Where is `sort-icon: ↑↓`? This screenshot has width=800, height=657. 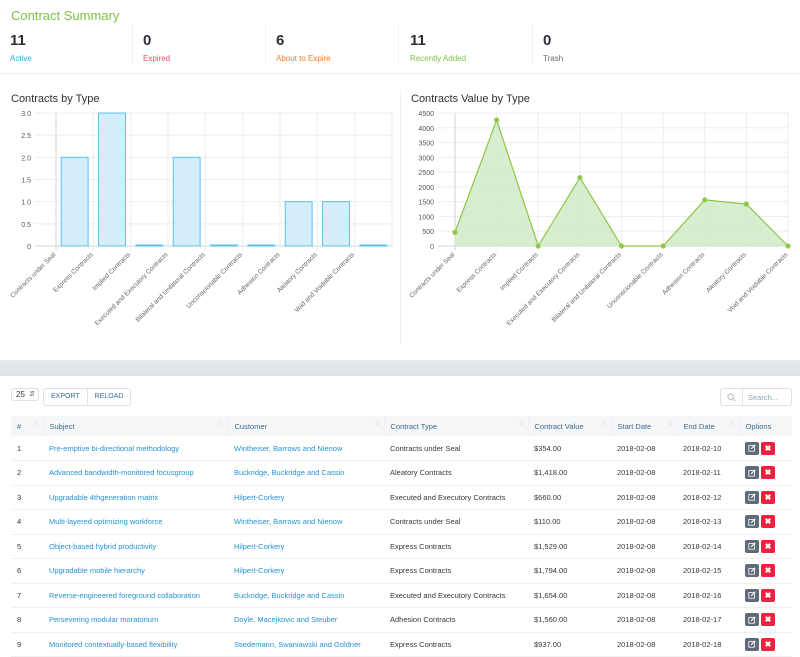 sort-icon: ↑↓ is located at coordinates (732, 424).